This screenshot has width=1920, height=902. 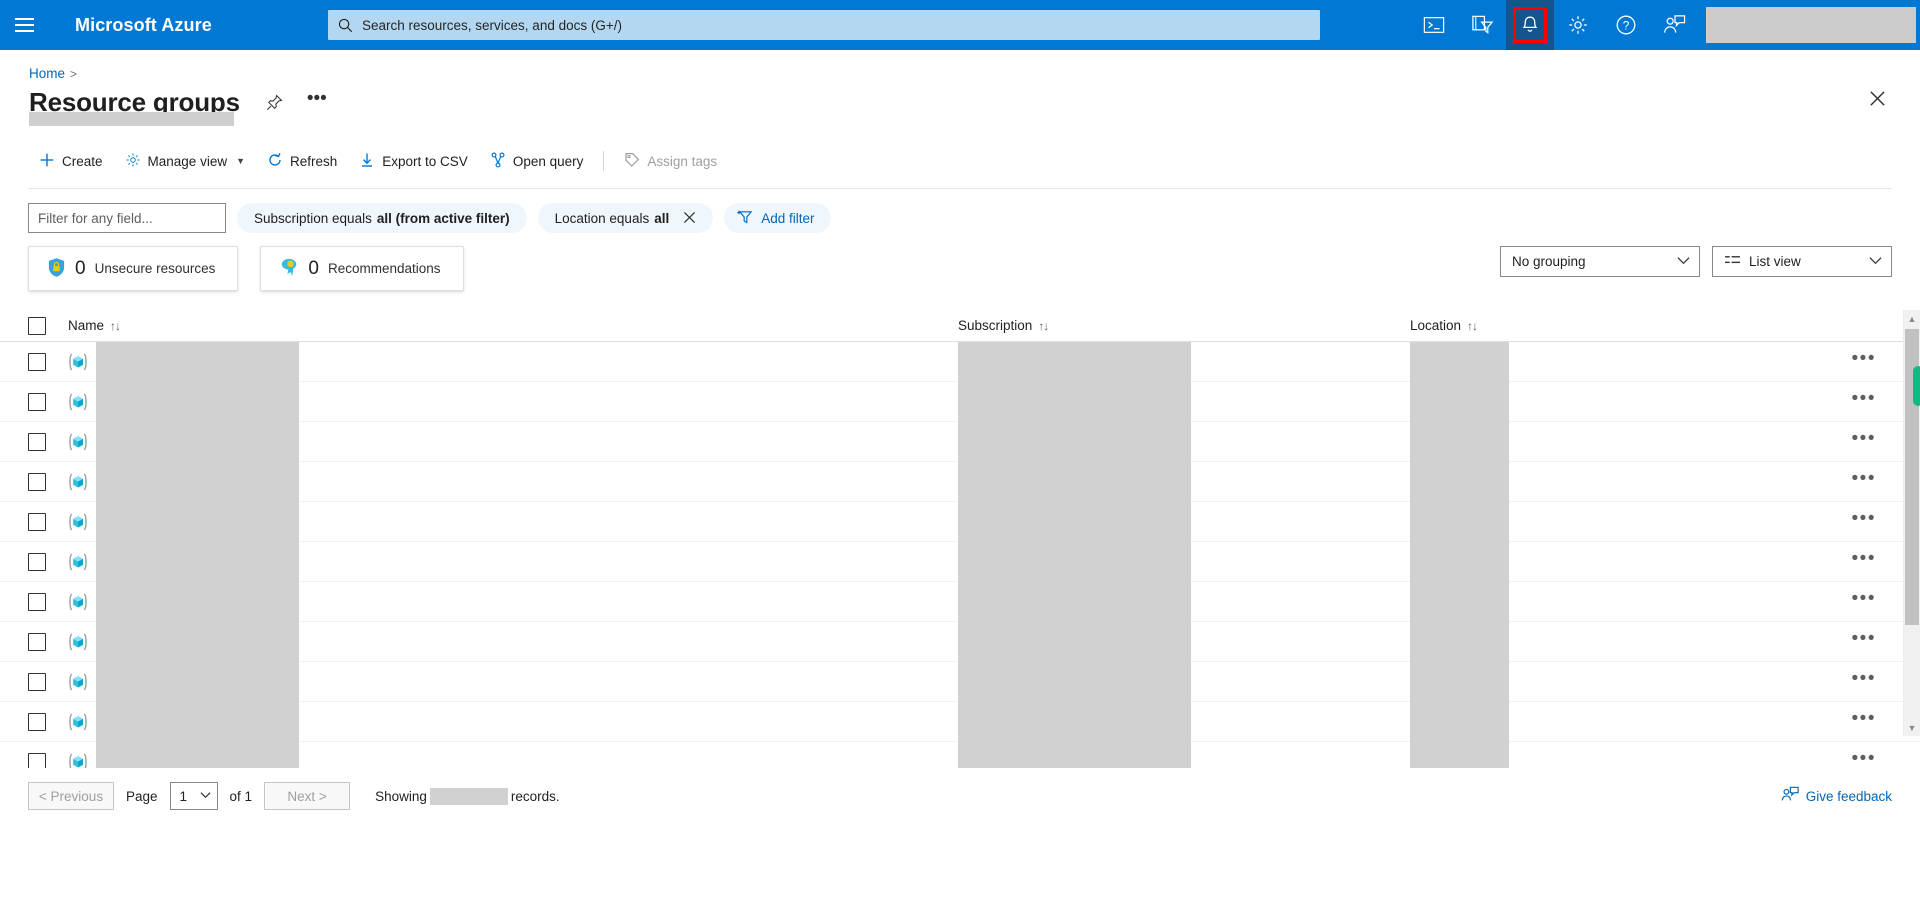 I want to click on give-feedback-button: Give feedback, so click(x=1836, y=796).